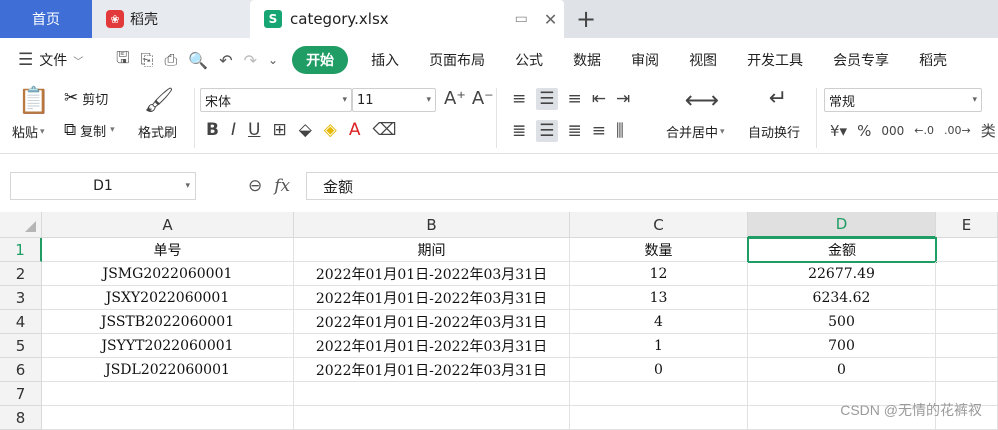 The width and height of the screenshot is (998, 430). What do you see at coordinates (659, 322) in the screenshot?
I see `cell-c4: 4` at bounding box center [659, 322].